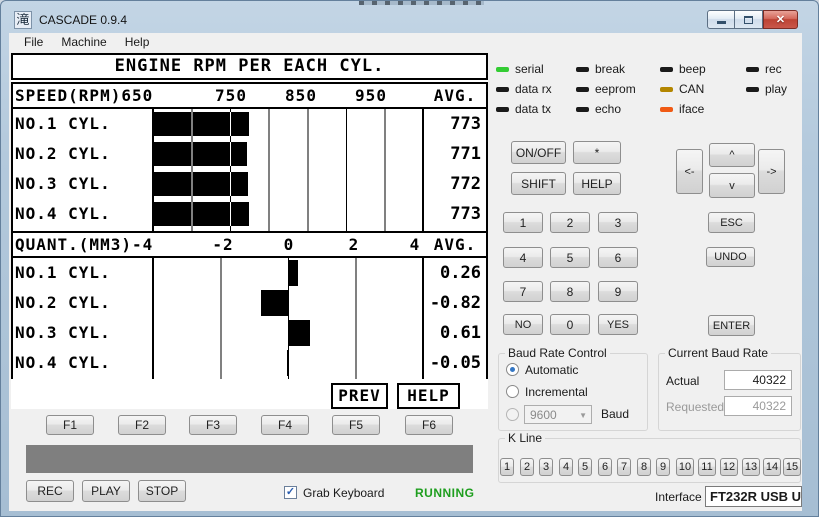 This screenshot has width=819, height=517. What do you see at coordinates (570, 257) in the screenshot?
I see `key-5: 5` at bounding box center [570, 257].